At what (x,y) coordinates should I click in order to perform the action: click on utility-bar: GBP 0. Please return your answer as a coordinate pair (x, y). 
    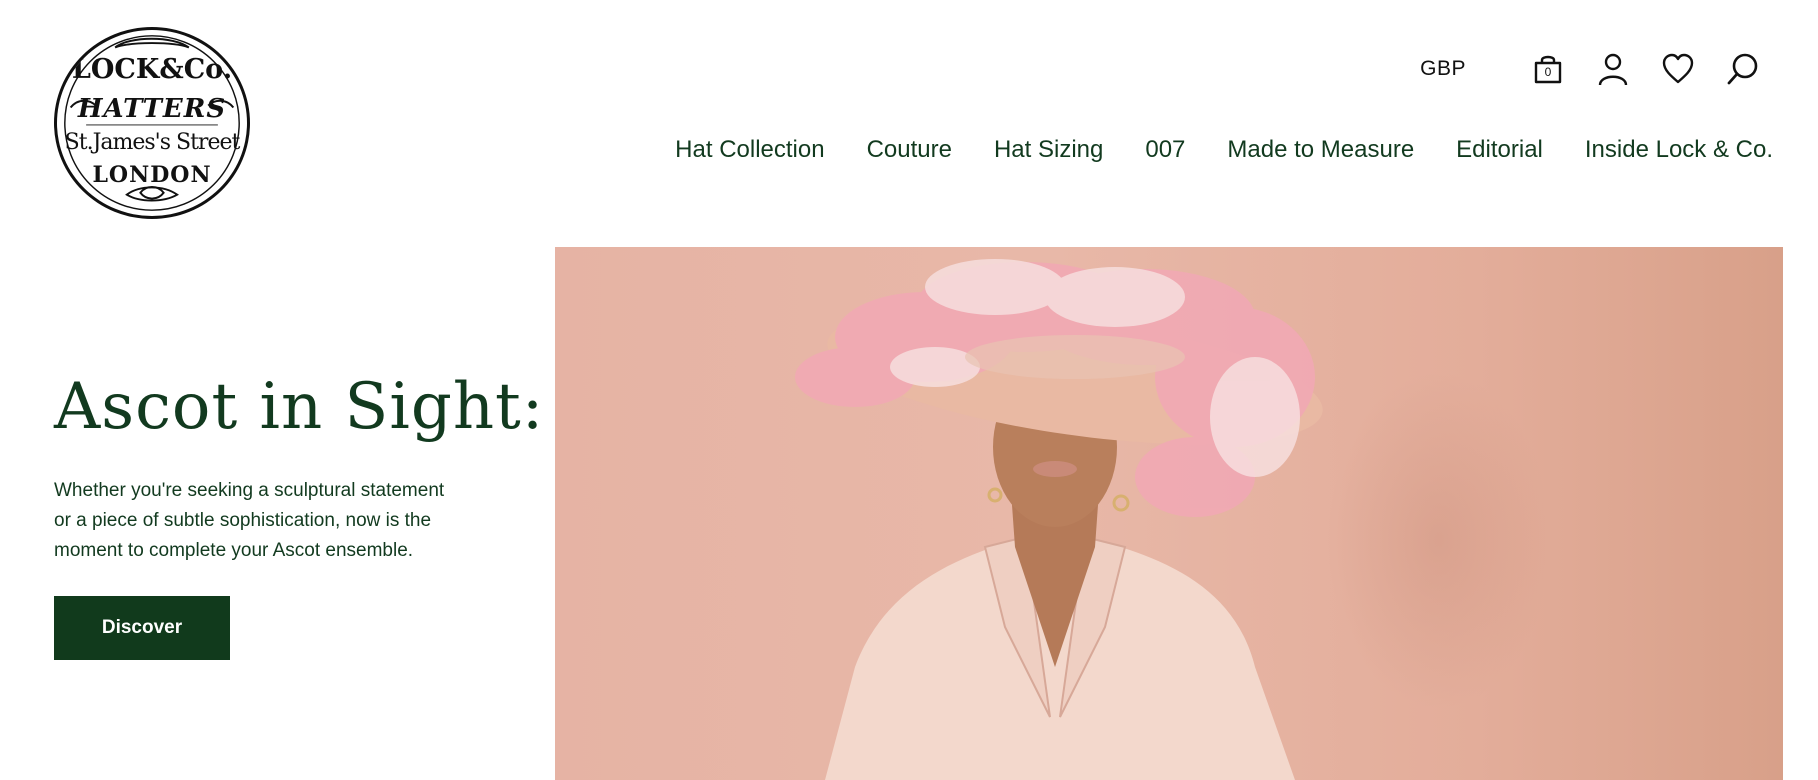
    Looking at the image, I should click on (1590, 69).